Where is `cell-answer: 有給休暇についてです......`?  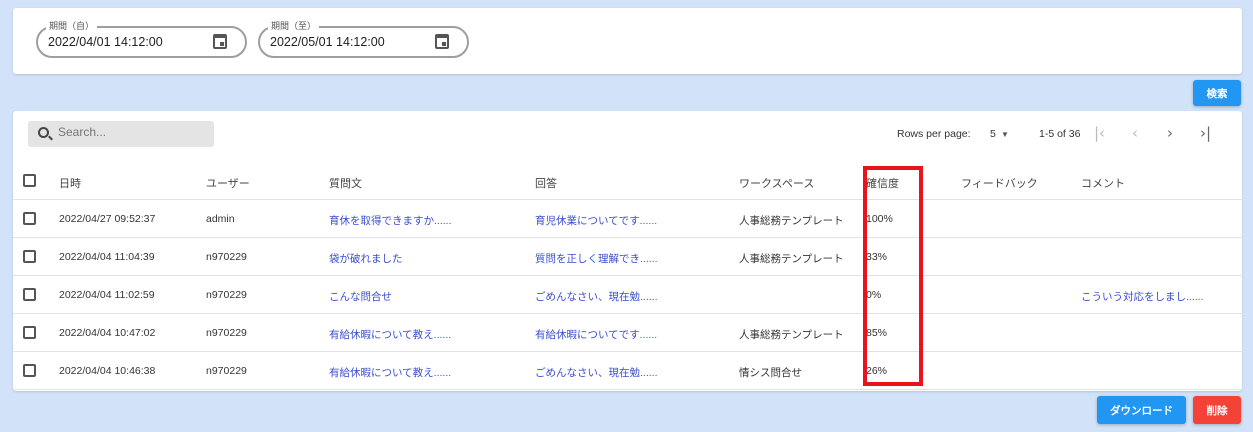
cell-answer: 有給休暇についてです...... is located at coordinates (596, 334).